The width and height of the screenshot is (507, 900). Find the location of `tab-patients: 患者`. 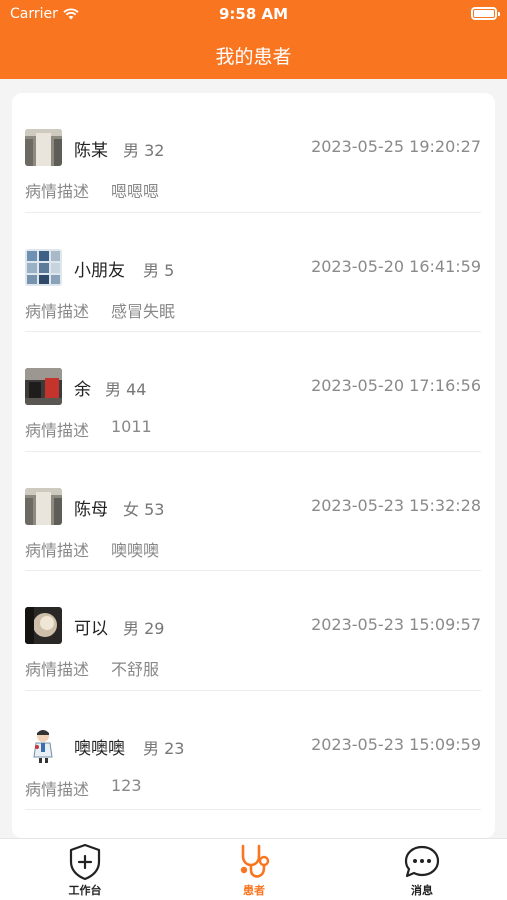

tab-patients: 患者 is located at coordinates (254, 871).